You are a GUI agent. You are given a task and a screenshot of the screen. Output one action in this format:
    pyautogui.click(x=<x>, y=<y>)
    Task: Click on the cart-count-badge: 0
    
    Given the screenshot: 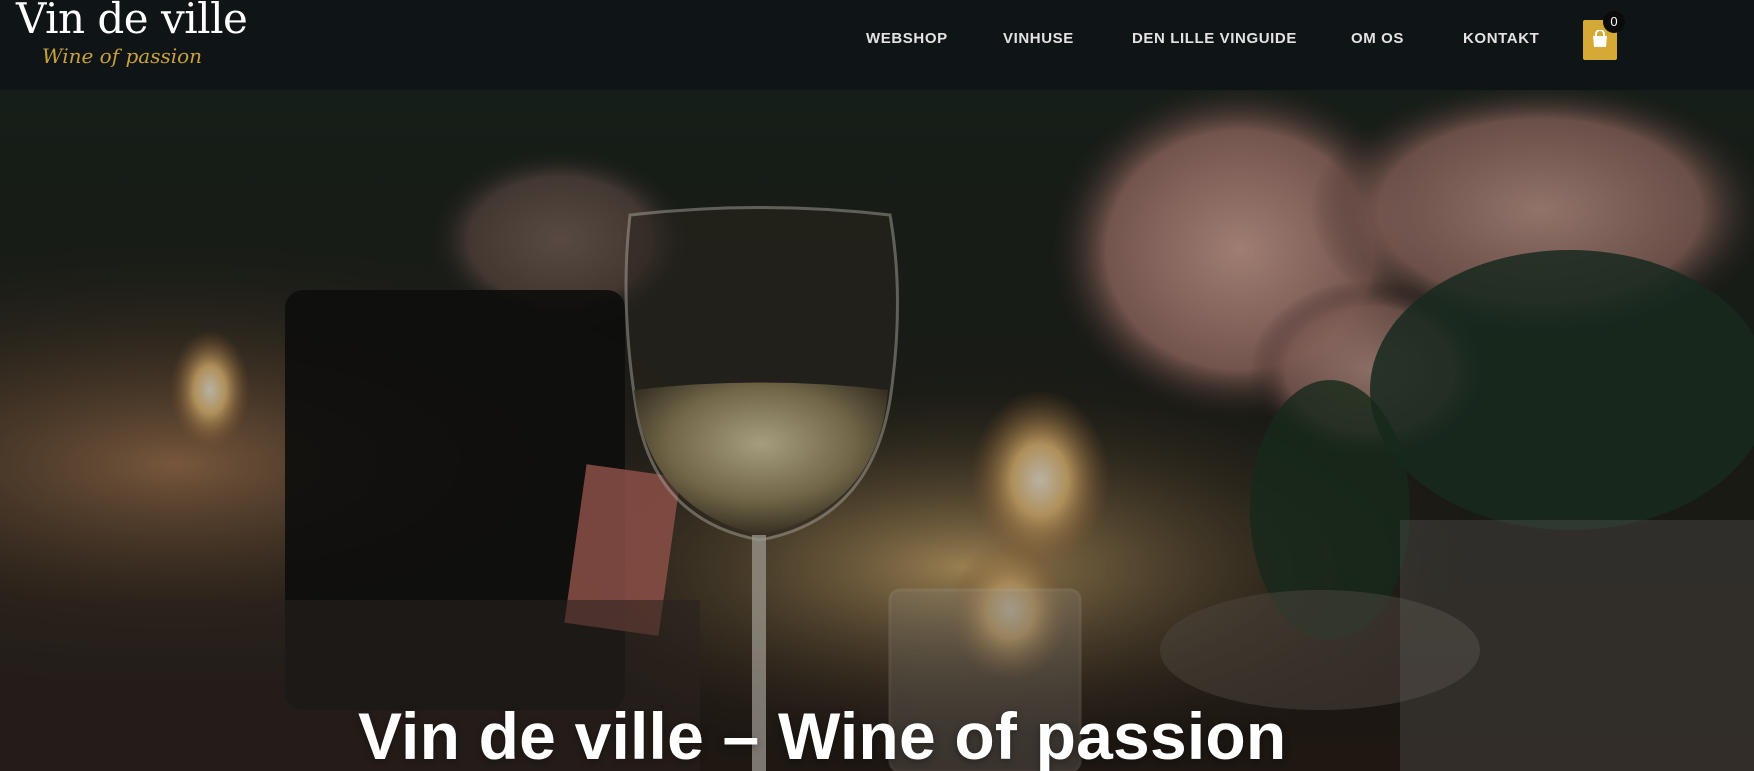 What is the action you would take?
    pyautogui.click(x=1614, y=22)
    